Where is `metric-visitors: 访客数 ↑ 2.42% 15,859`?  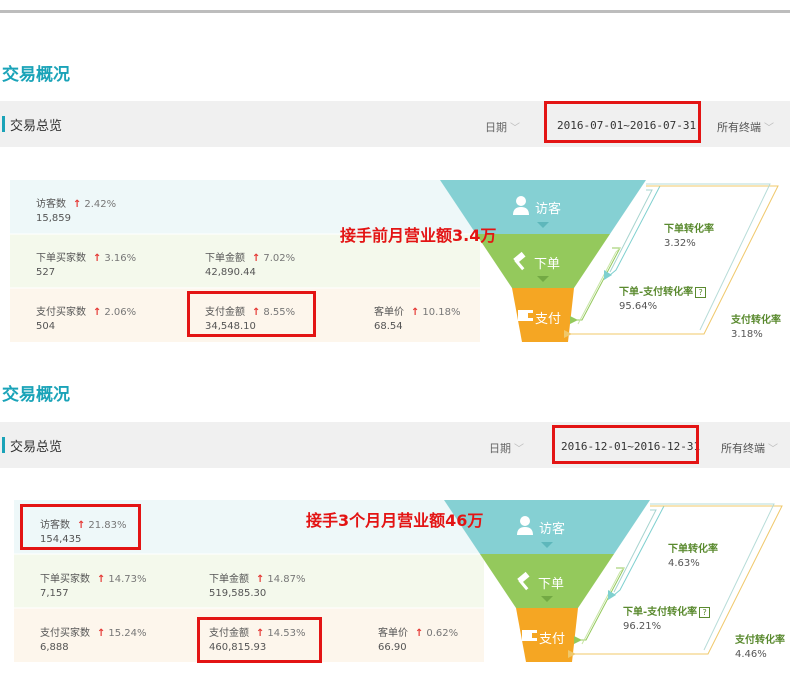
metric-visitors: 访客数 ↑ 2.42% 15,859 is located at coordinates (76, 209).